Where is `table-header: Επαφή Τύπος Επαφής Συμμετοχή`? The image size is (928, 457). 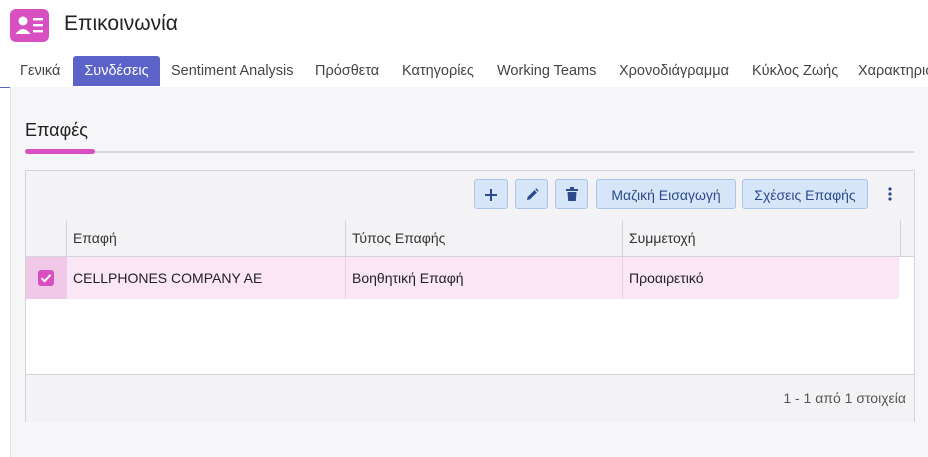
table-header: Επαφή Τύπος Επαφής Συμμετοχή is located at coordinates (470, 238).